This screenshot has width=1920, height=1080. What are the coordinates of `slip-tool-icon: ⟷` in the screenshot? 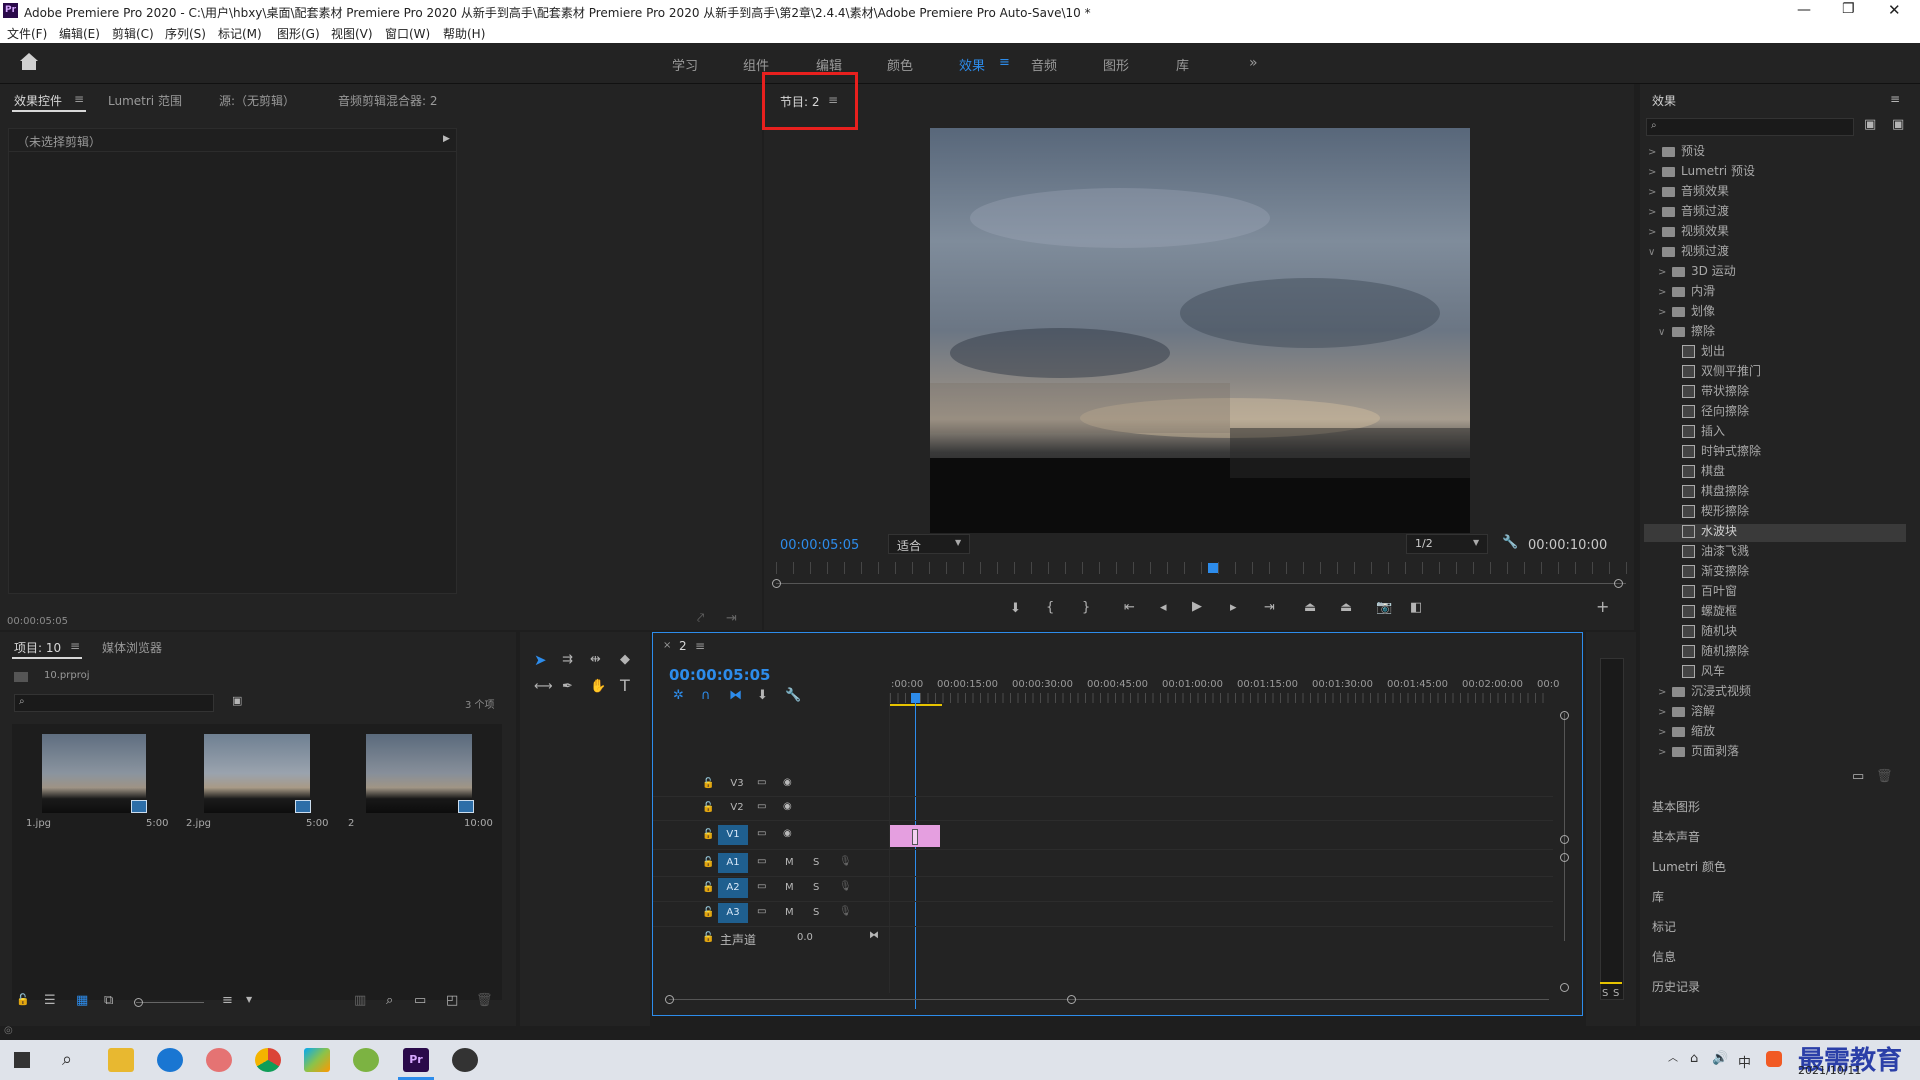 It's located at (543, 686).